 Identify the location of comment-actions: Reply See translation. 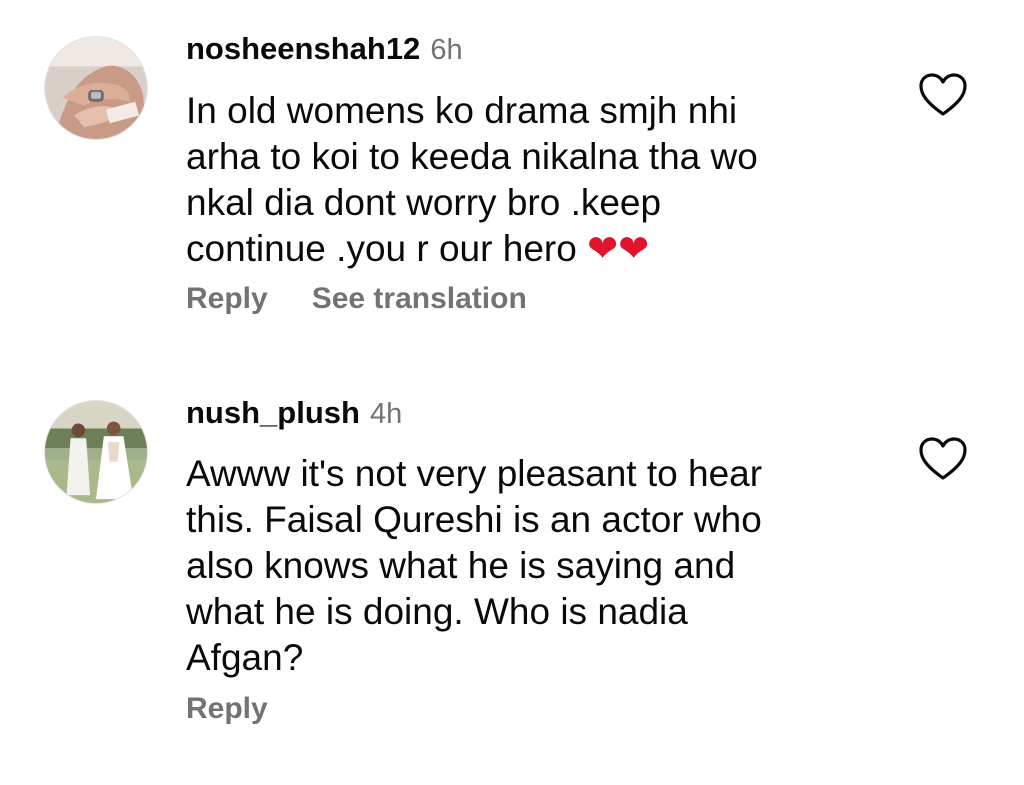
(356, 299).